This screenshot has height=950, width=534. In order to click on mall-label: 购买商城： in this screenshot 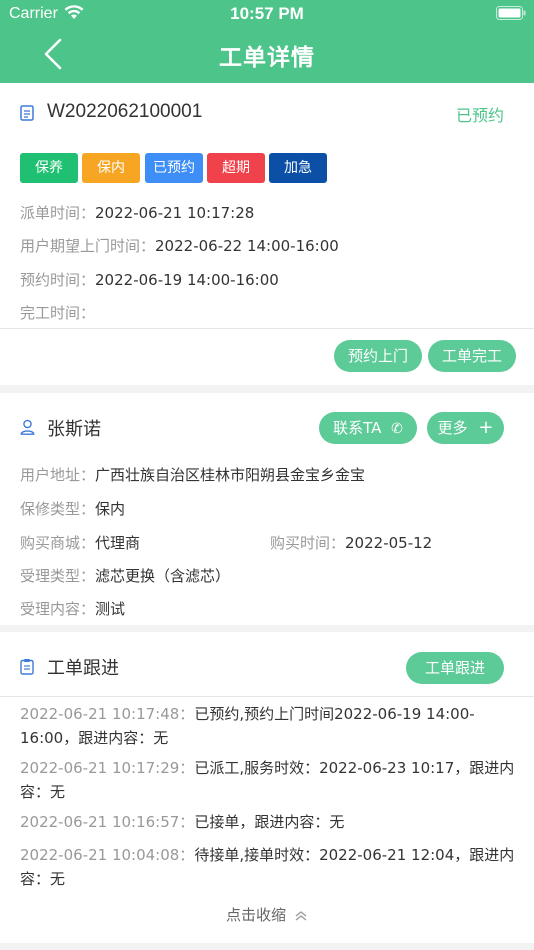, I will do `click(58, 543)`.